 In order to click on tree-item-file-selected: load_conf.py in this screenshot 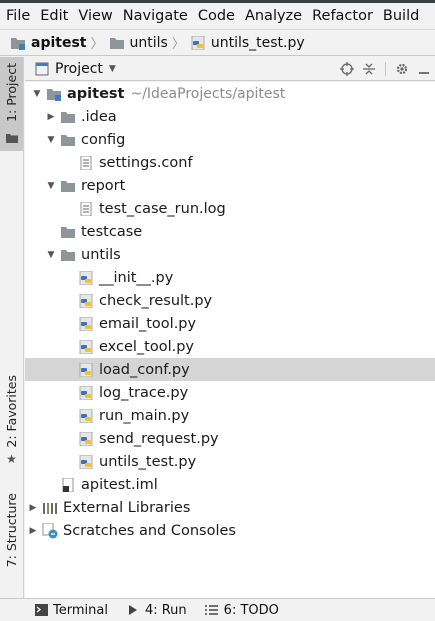, I will do `click(230, 369)`.